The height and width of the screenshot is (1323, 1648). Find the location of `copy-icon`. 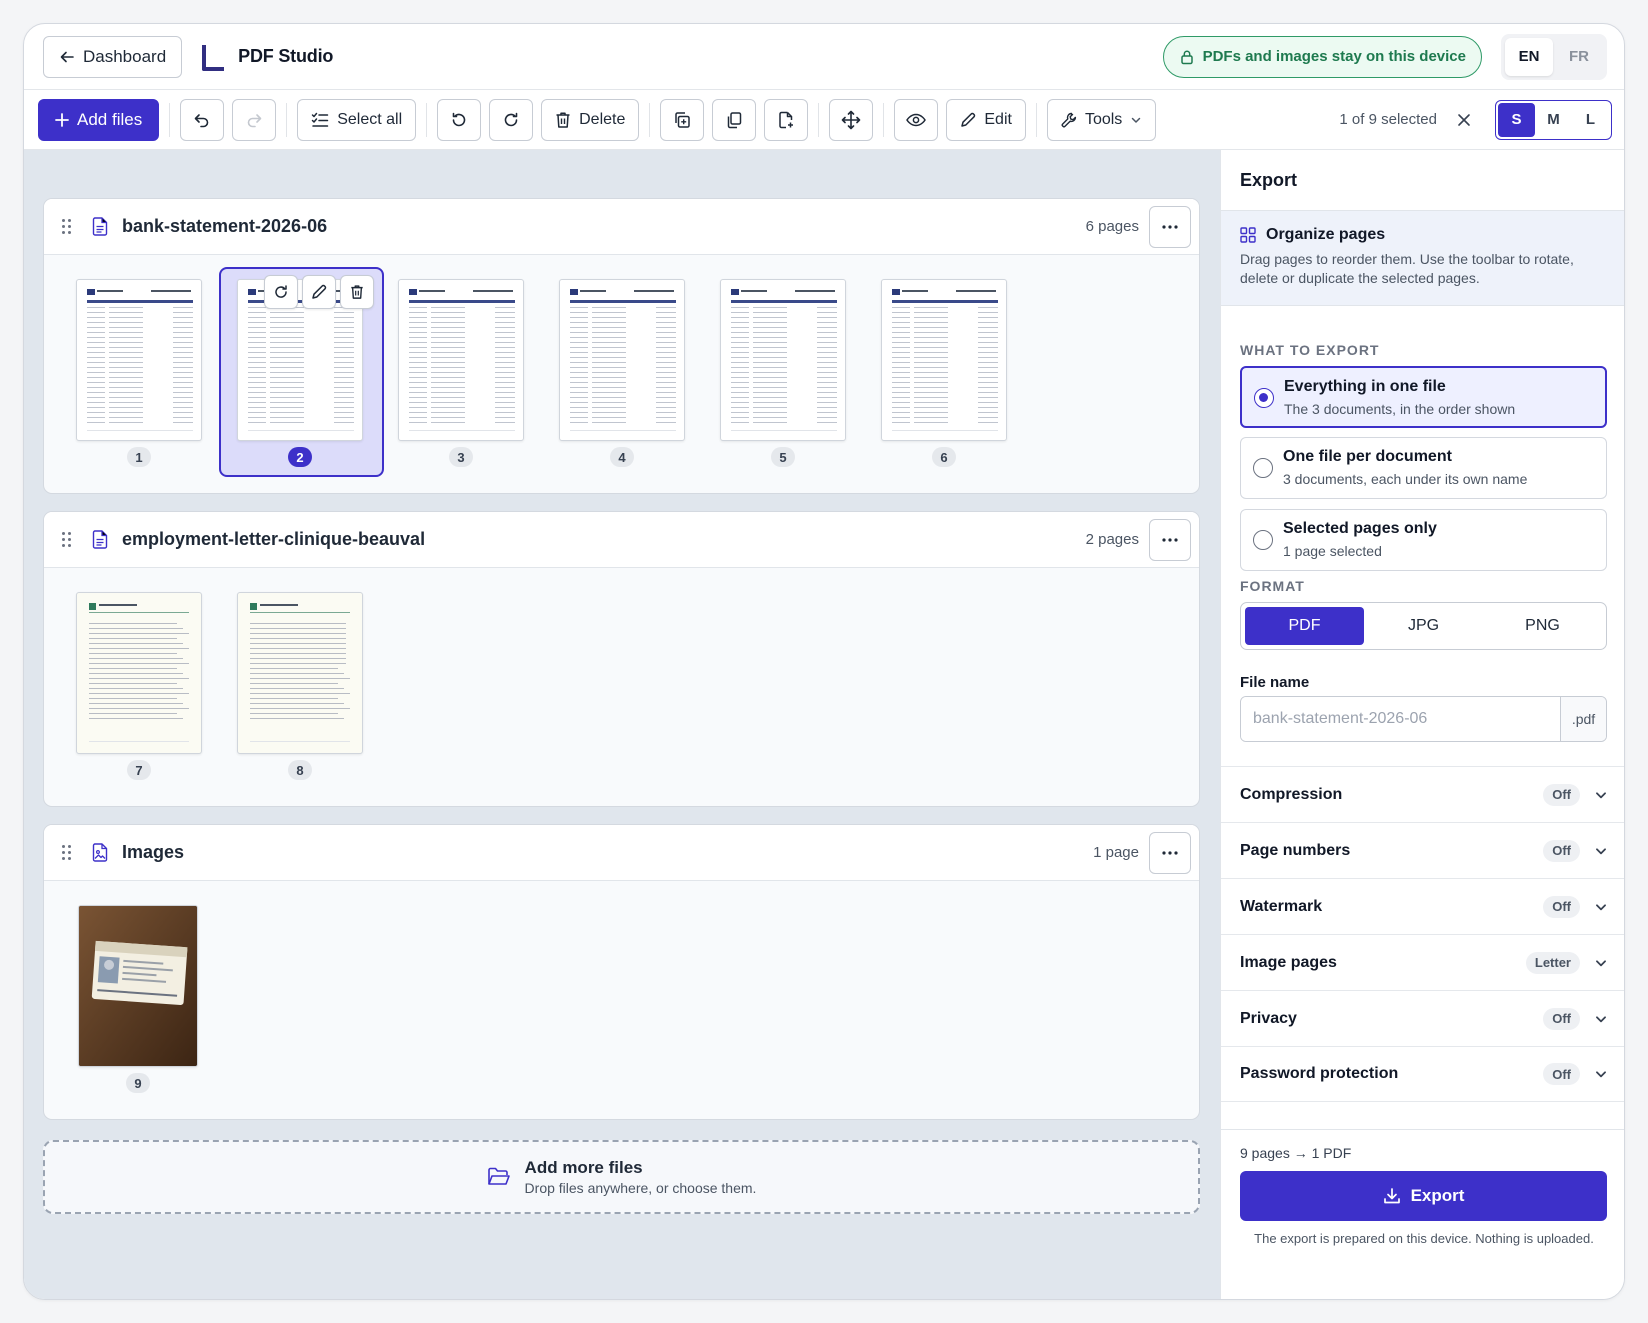

copy-icon is located at coordinates (735, 119).